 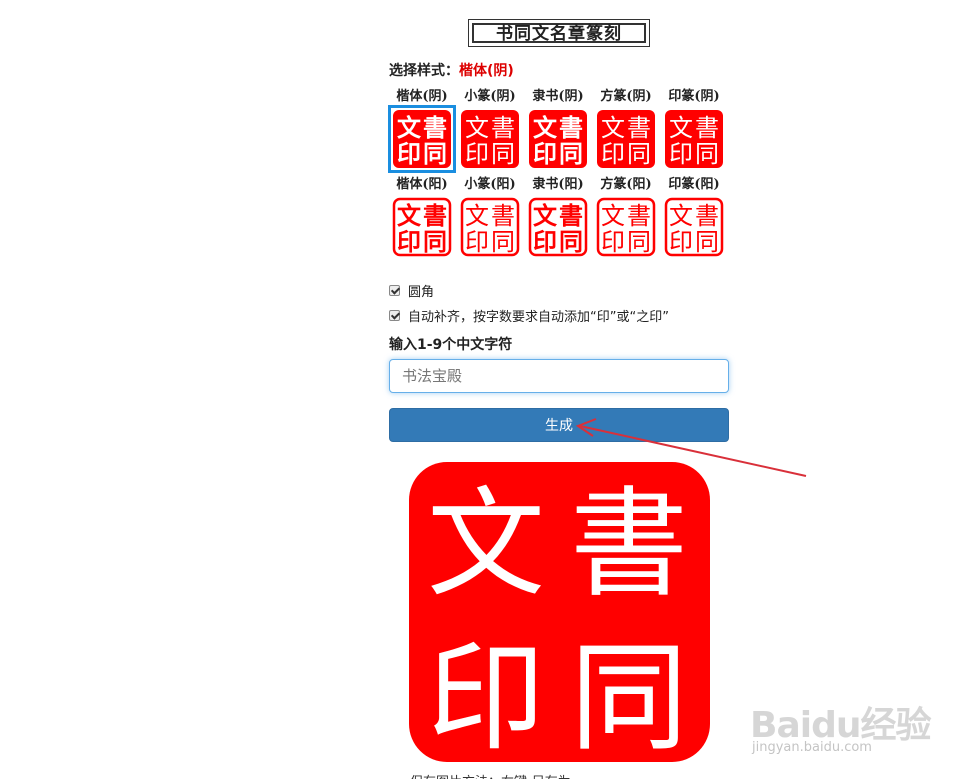 I want to click on baidu-watermark: Baidu经验 jingyan.baidu.com, so click(x=848, y=715).